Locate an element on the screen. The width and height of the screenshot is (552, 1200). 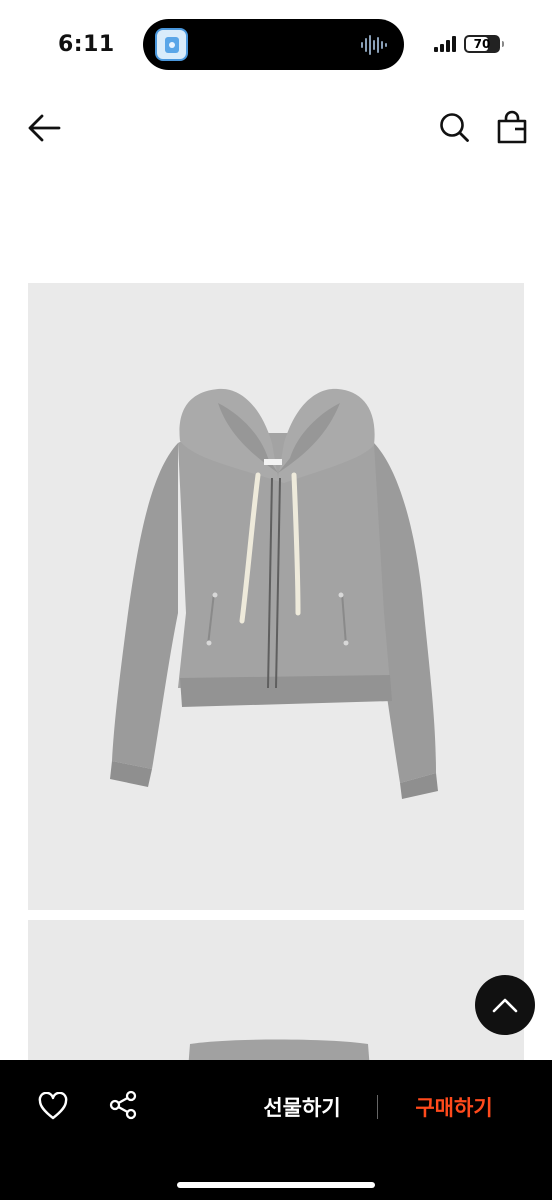
chevron-up-icon is located at coordinates (505, 1005).